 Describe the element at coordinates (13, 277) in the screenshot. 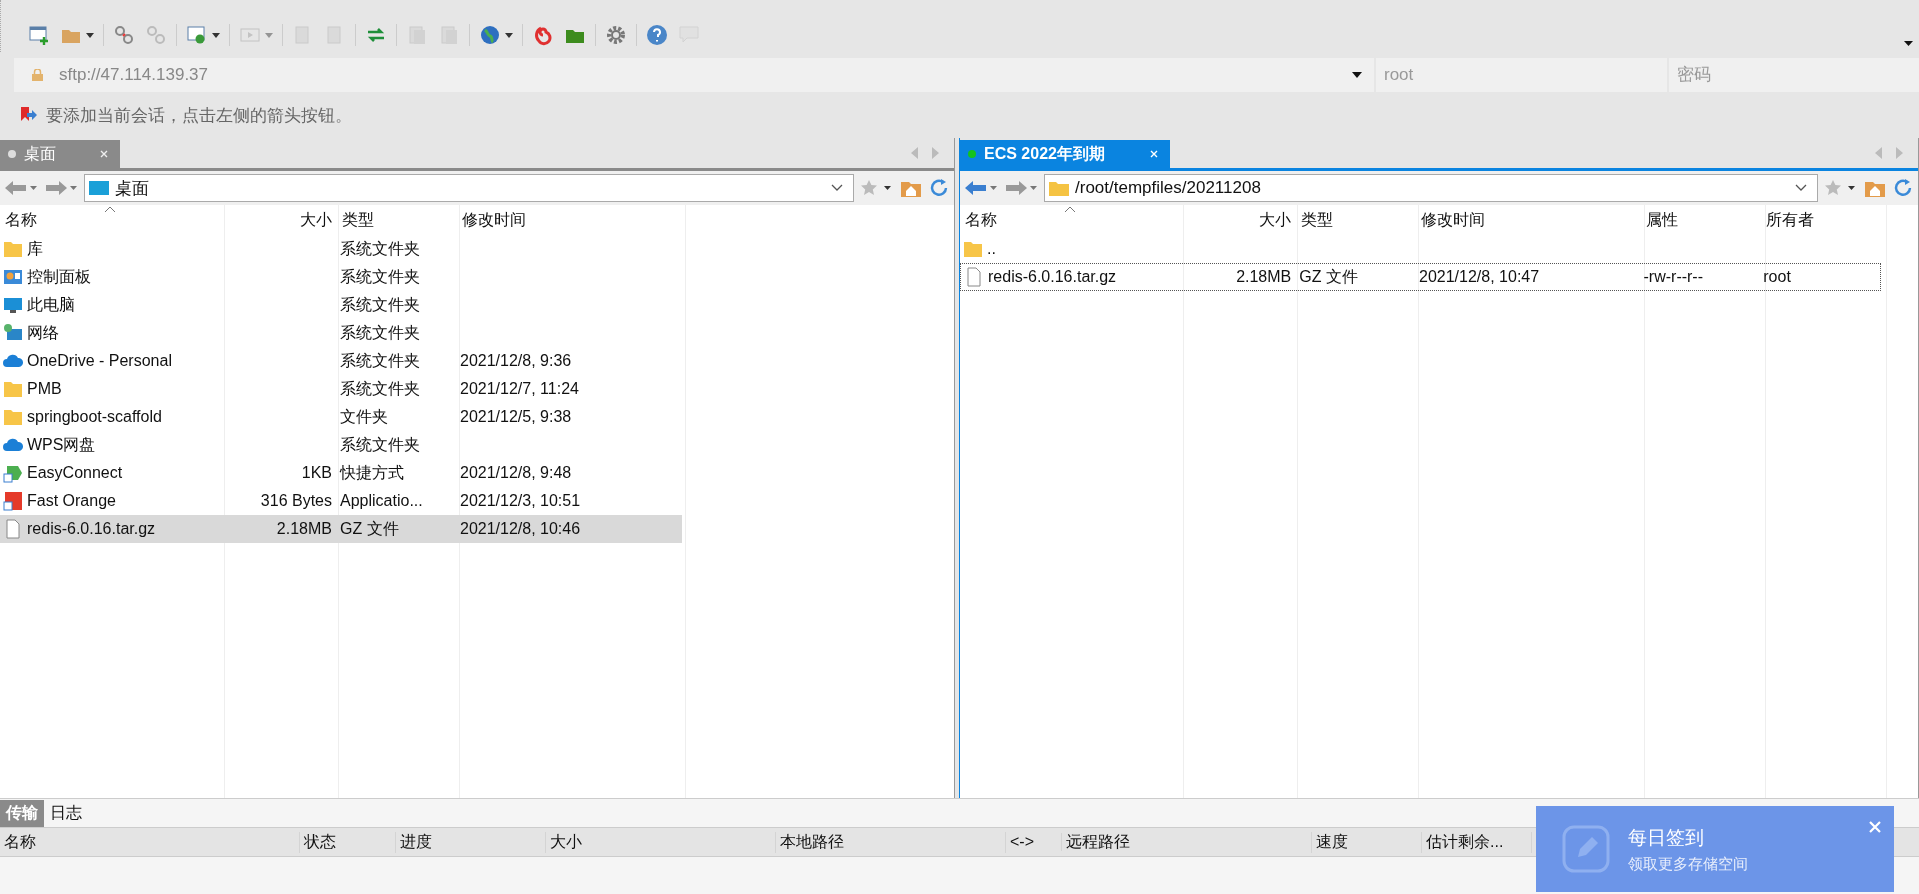

I see `control-icon` at that location.